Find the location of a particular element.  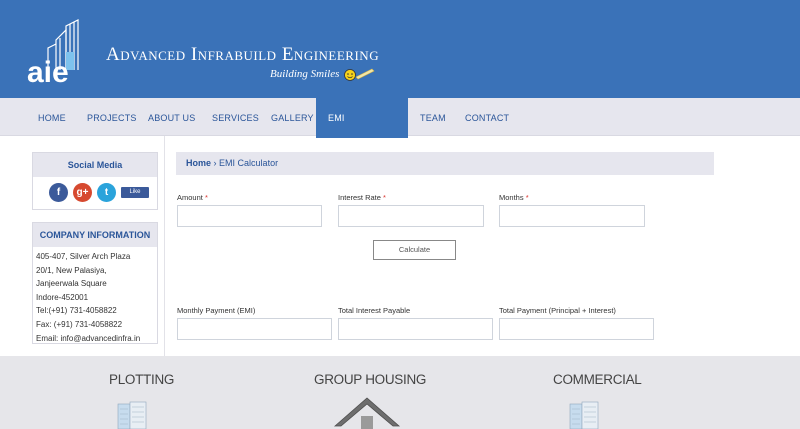

plotting-building-icon is located at coordinates (132, 415).